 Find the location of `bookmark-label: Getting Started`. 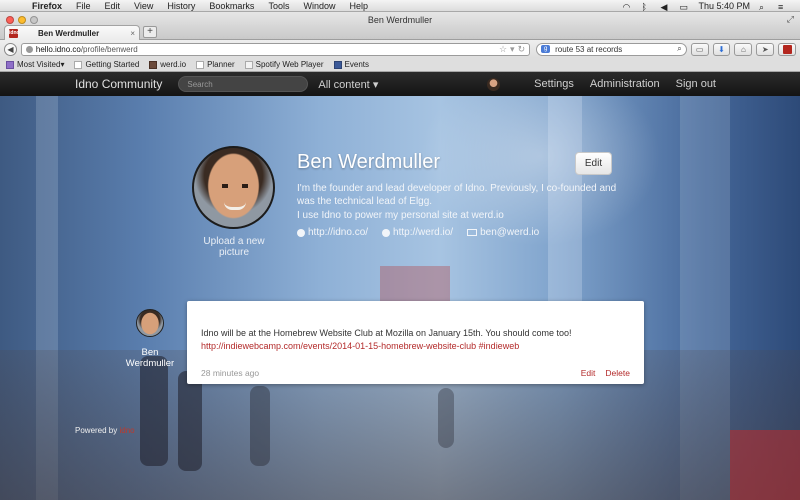

bookmark-label: Getting Started is located at coordinates (112, 64).